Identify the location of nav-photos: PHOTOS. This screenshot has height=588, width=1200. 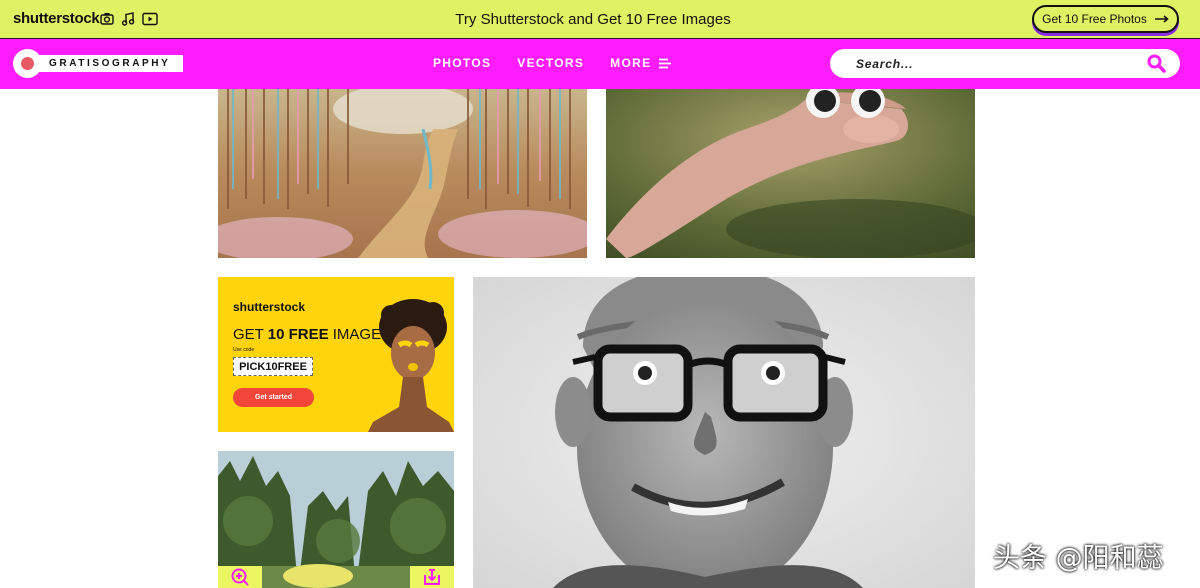
(462, 63).